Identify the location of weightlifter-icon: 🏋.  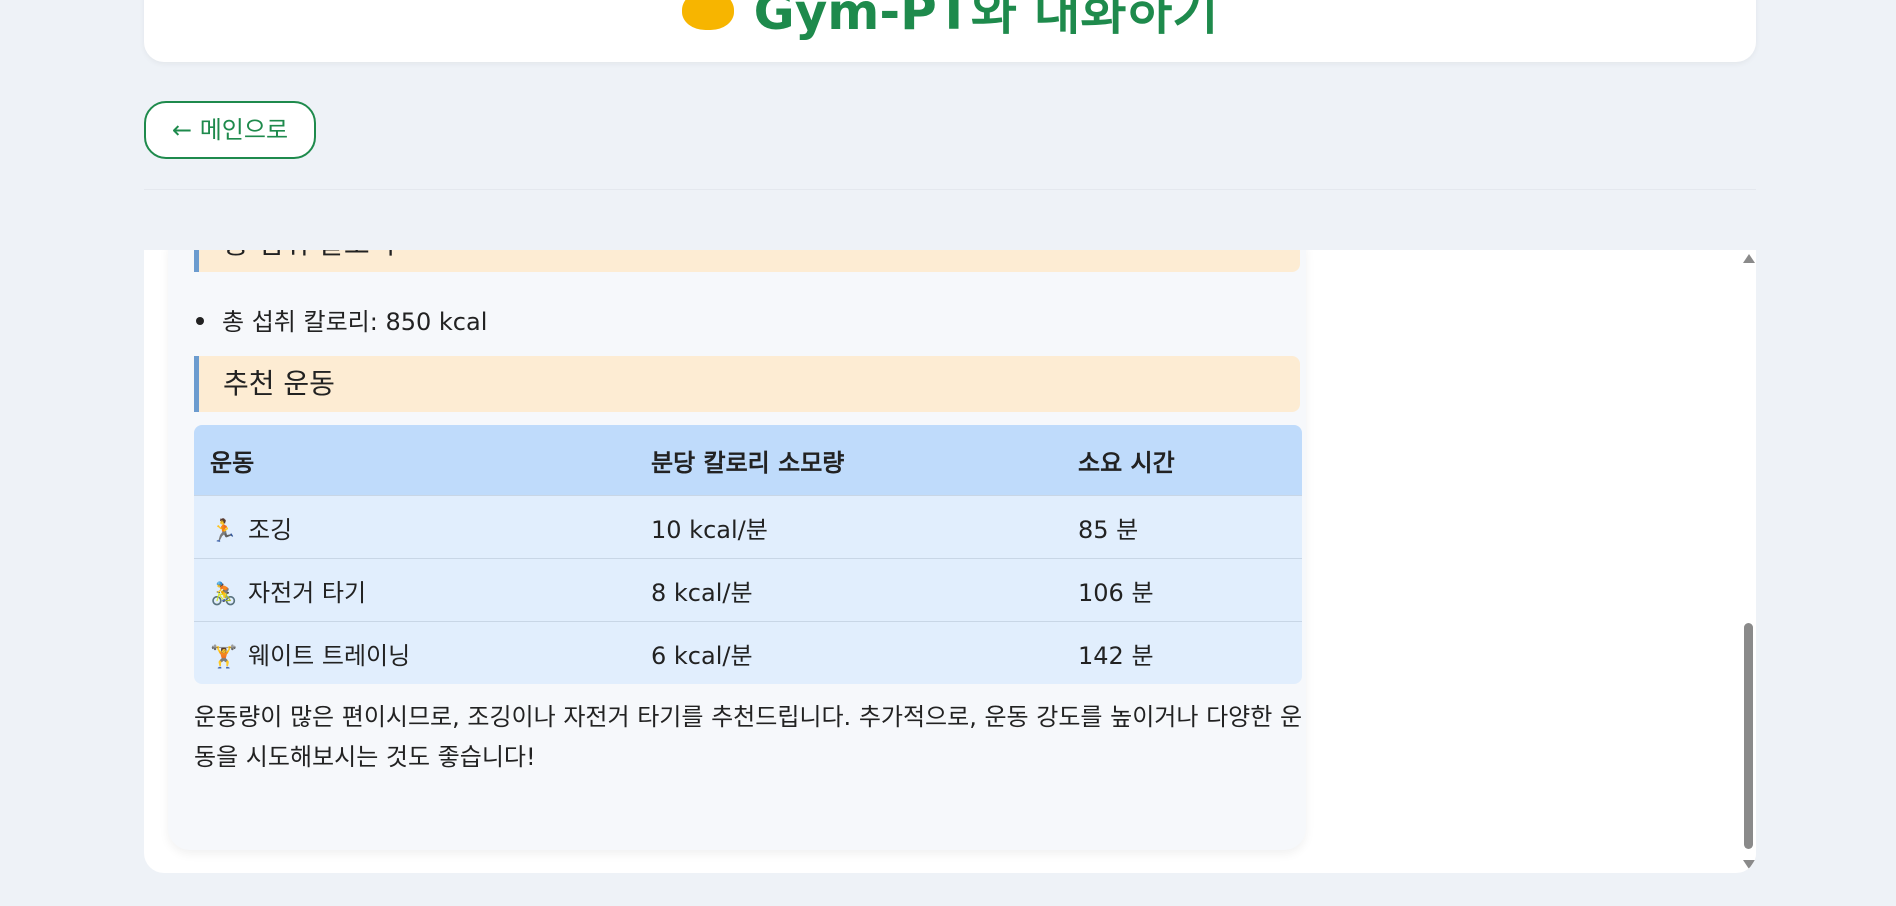
(224, 657).